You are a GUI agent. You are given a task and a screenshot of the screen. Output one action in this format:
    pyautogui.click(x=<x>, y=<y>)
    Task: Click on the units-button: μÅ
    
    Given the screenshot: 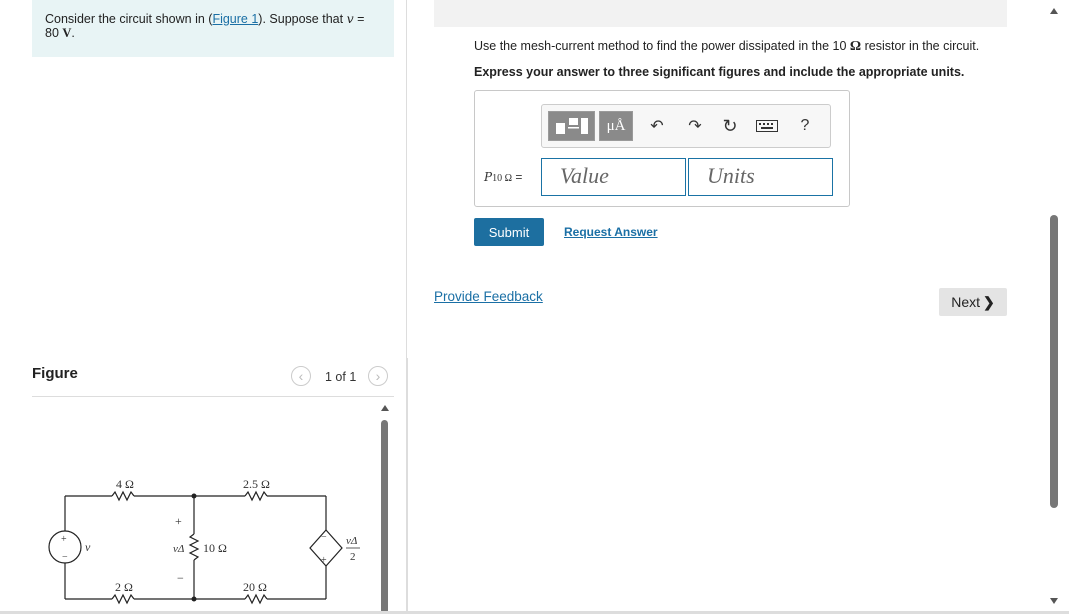 What is the action you would take?
    pyautogui.click(x=616, y=126)
    